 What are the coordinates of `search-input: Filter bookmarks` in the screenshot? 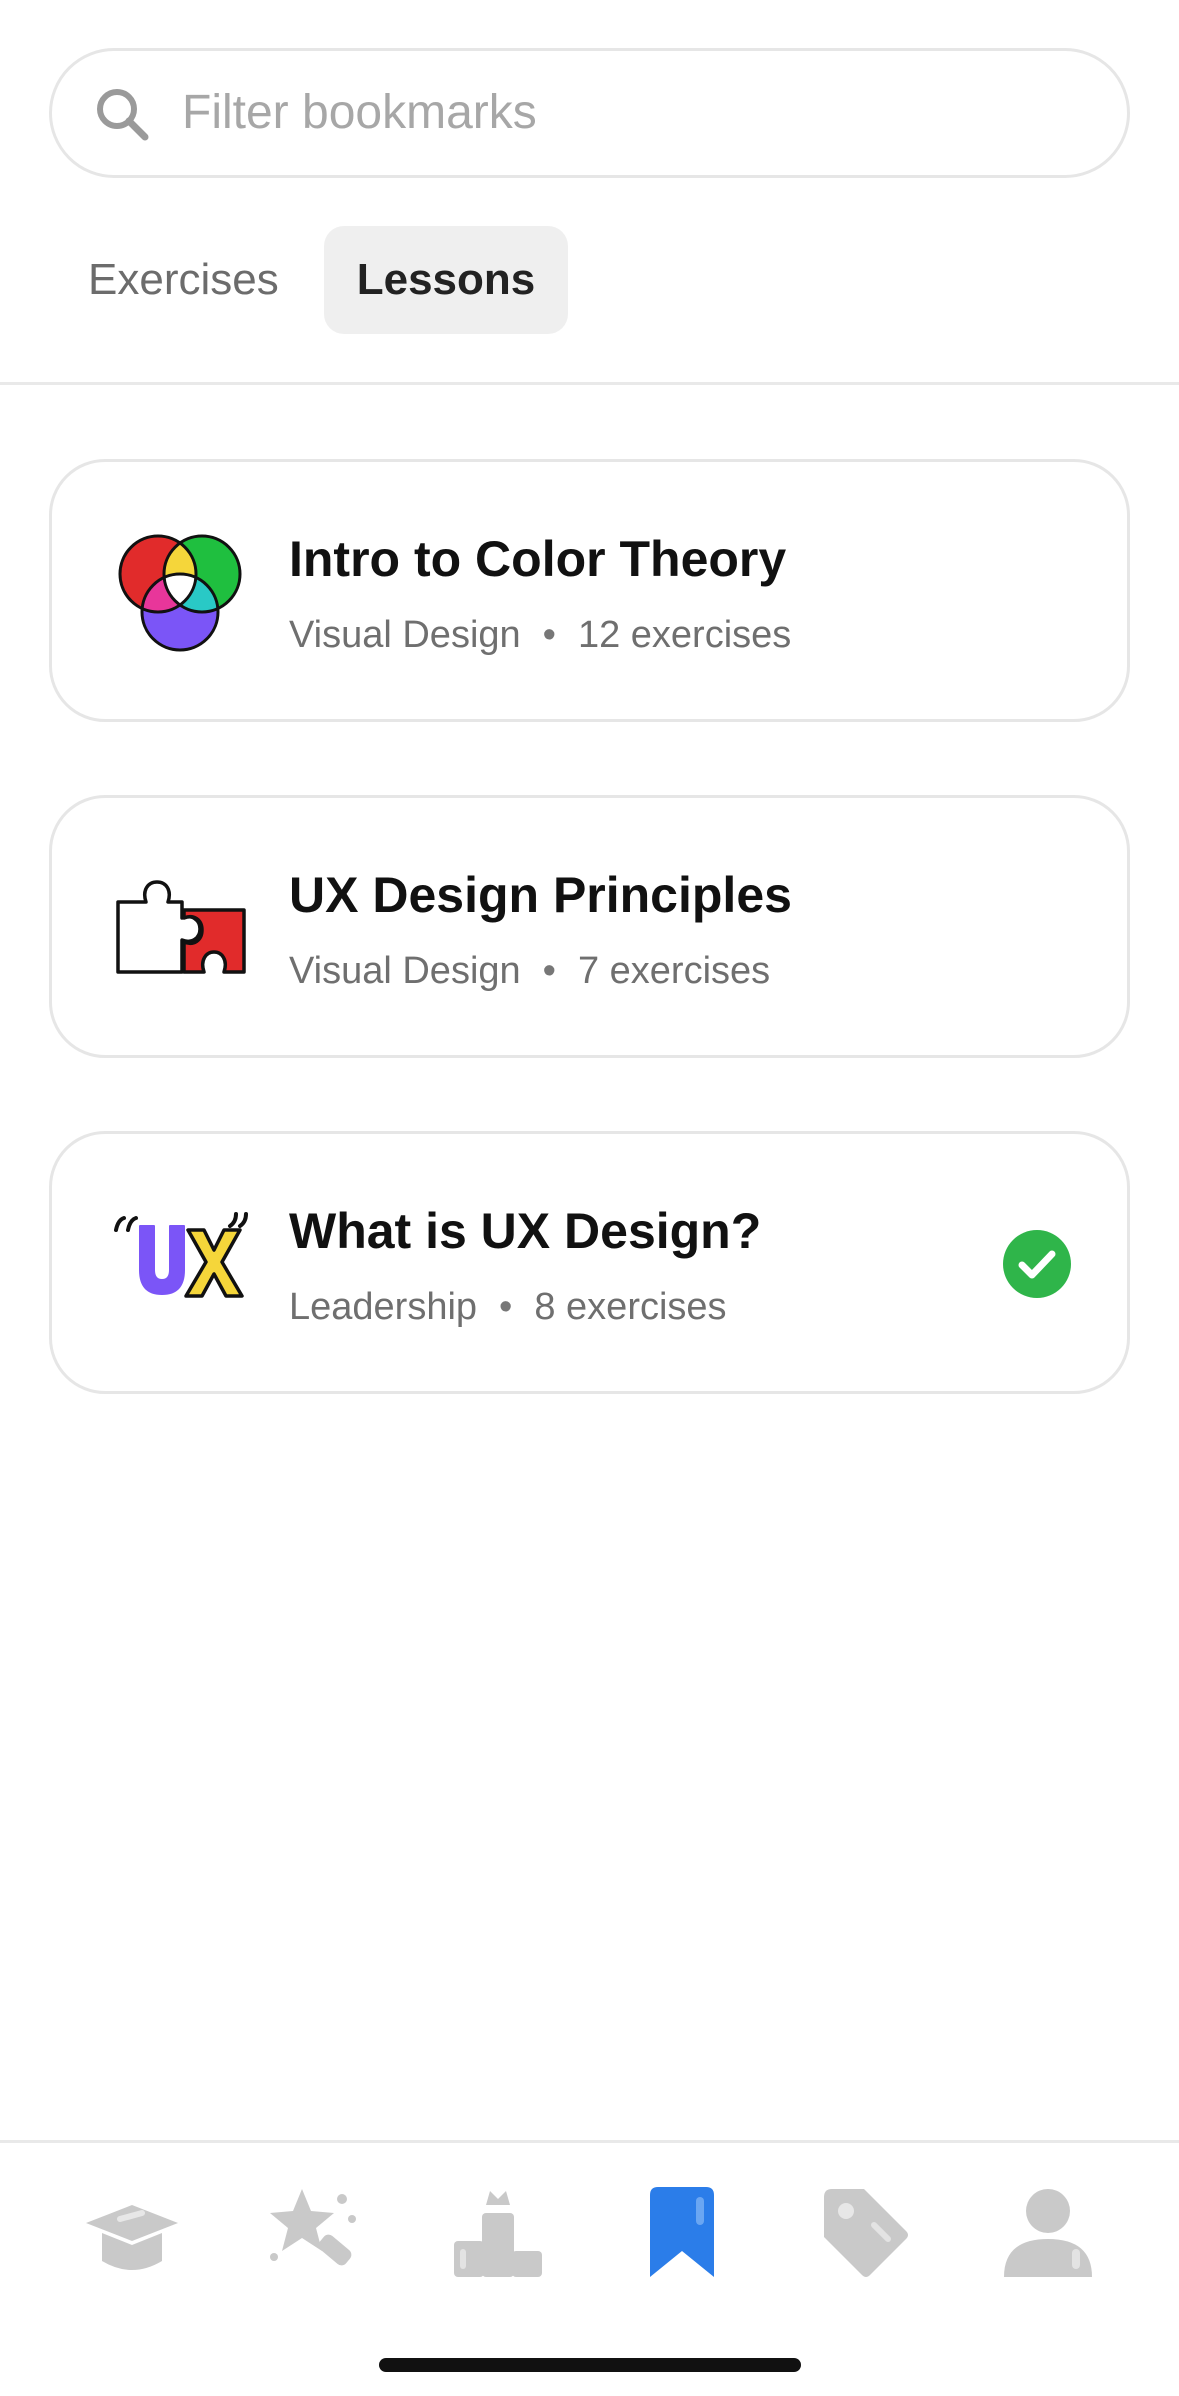 It's located at (589, 113).